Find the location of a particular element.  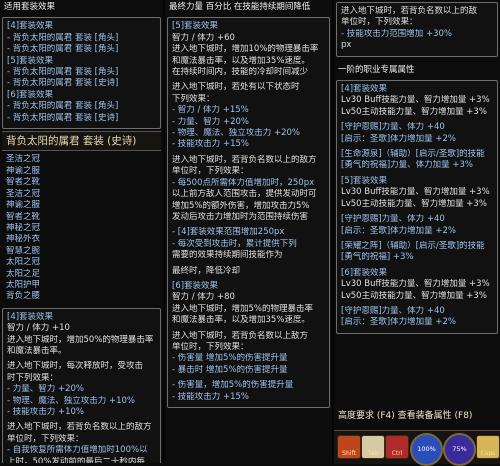

class-effect-line: [生命源泉]（辅助）[启示/圣歌]的技能 is located at coordinates (413, 154).